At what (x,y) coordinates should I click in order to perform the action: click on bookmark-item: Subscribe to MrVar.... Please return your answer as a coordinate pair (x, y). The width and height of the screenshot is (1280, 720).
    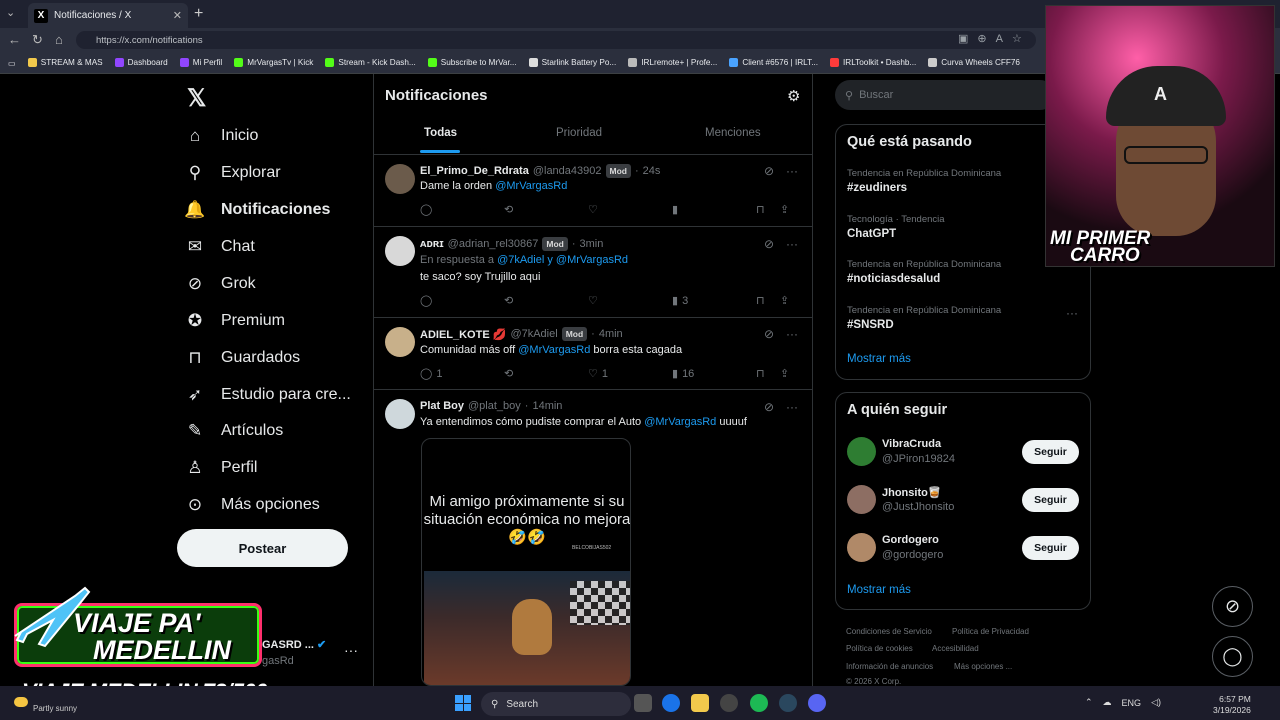
    Looking at the image, I should click on (472, 62).